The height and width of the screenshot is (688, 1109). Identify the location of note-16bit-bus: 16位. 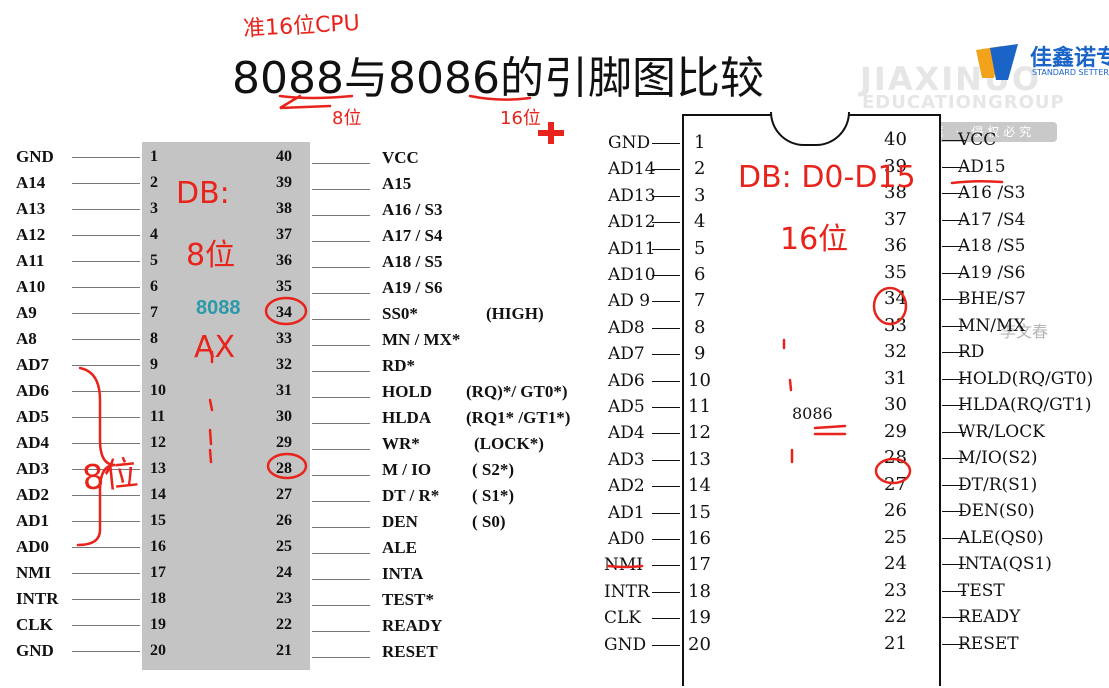
(520, 118).